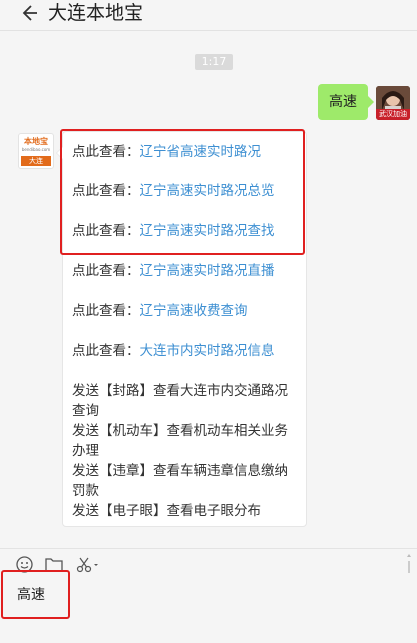 The image size is (417, 643). I want to click on list-item: 点此查看：辽宁高速实时路况查找, so click(173, 231).